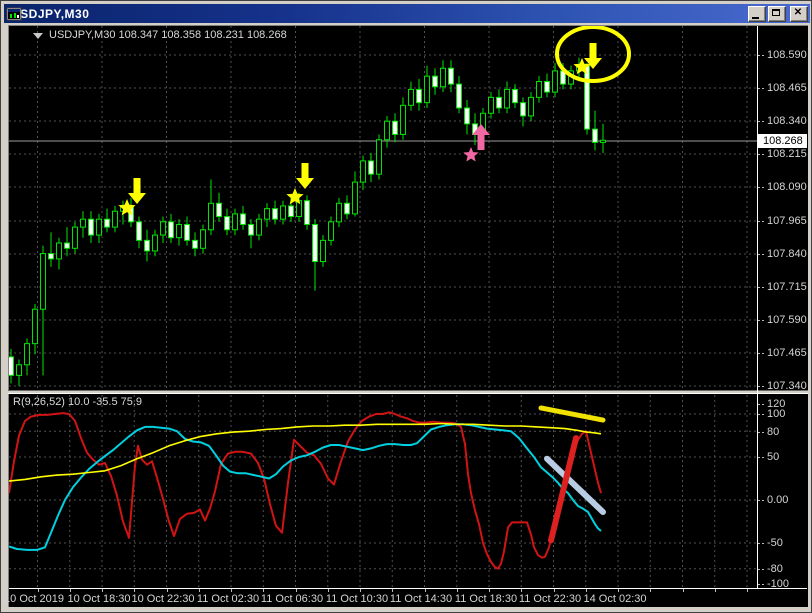  Describe the element at coordinates (775, 569) in the screenshot. I see `oscillator-label: -80` at that location.